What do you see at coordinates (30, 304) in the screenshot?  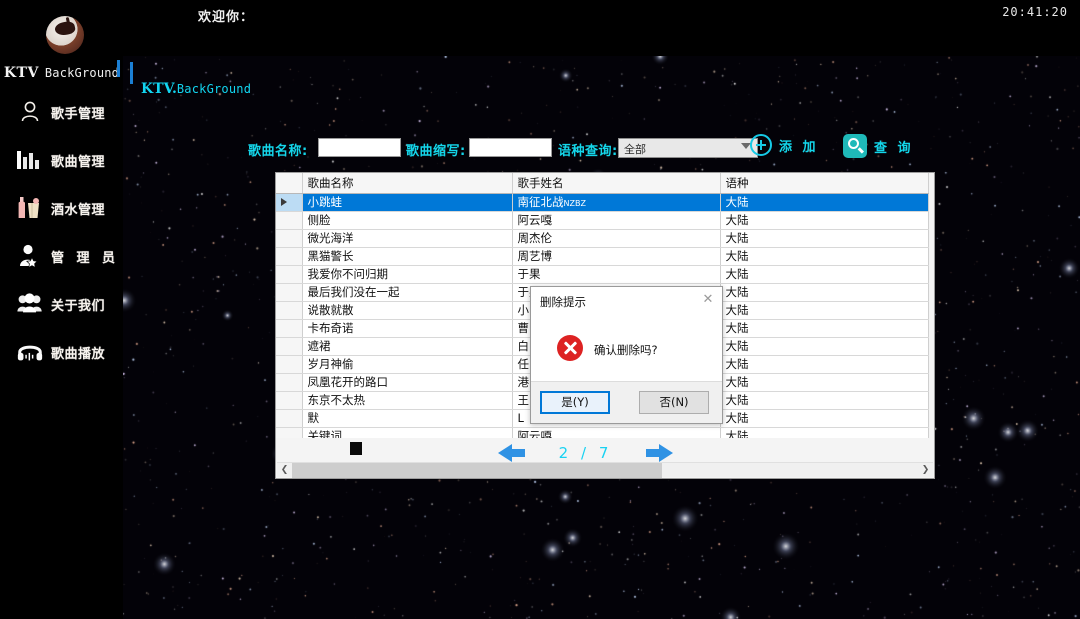 I see `people-icon` at bounding box center [30, 304].